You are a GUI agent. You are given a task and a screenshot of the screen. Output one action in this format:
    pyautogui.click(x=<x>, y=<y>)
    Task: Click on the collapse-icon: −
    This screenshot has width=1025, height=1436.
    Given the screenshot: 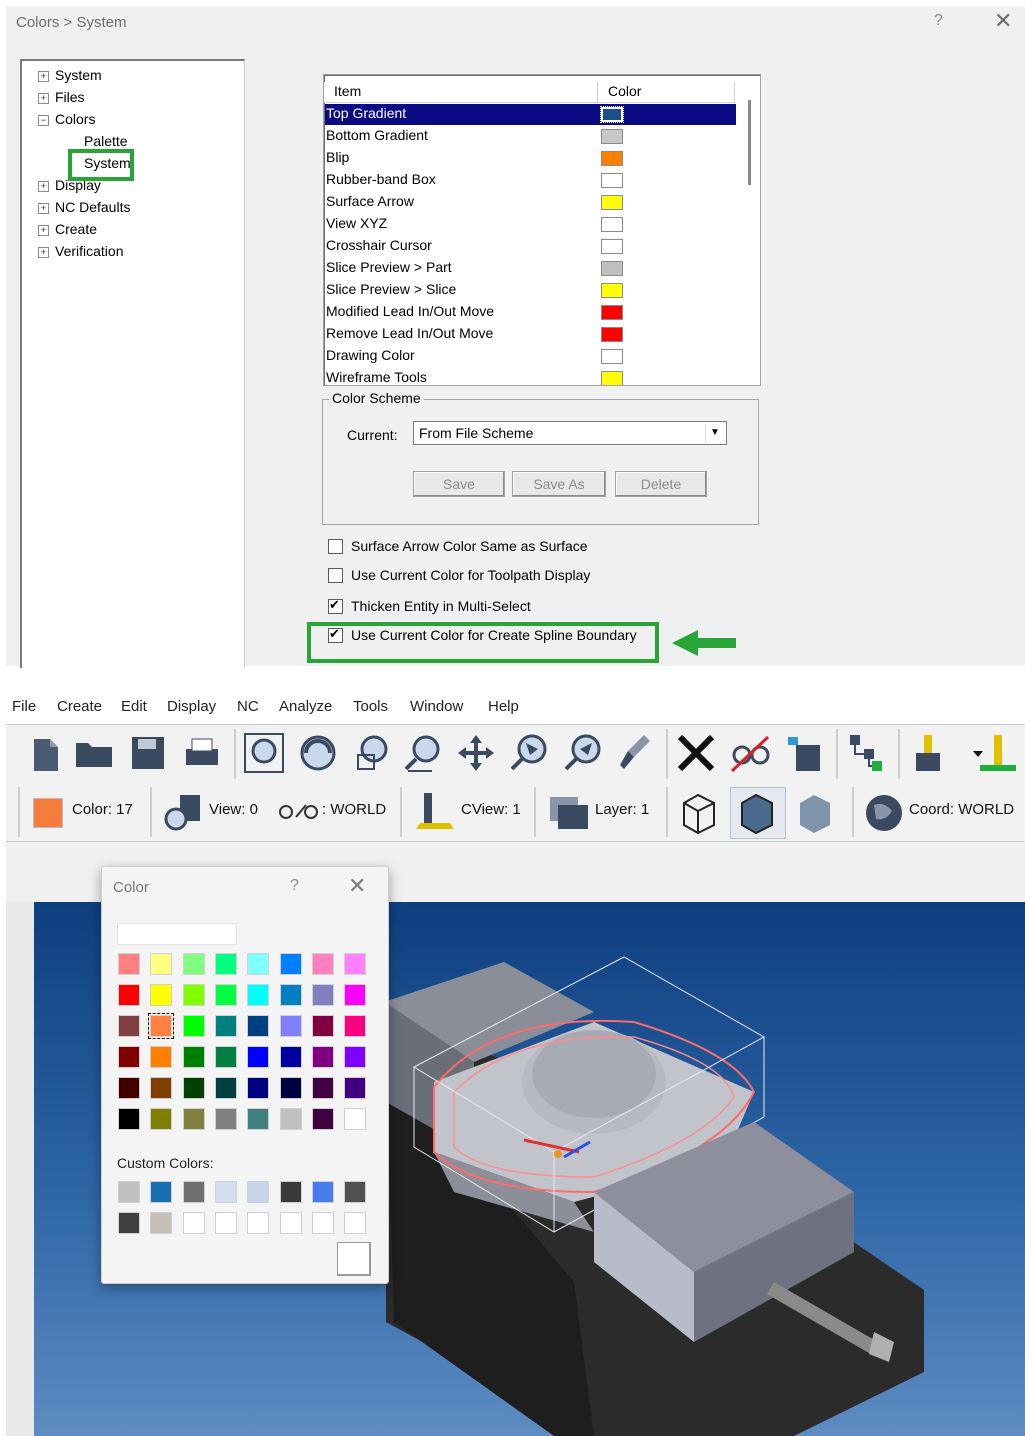 What is the action you would take?
    pyautogui.click(x=43, y=120)
    